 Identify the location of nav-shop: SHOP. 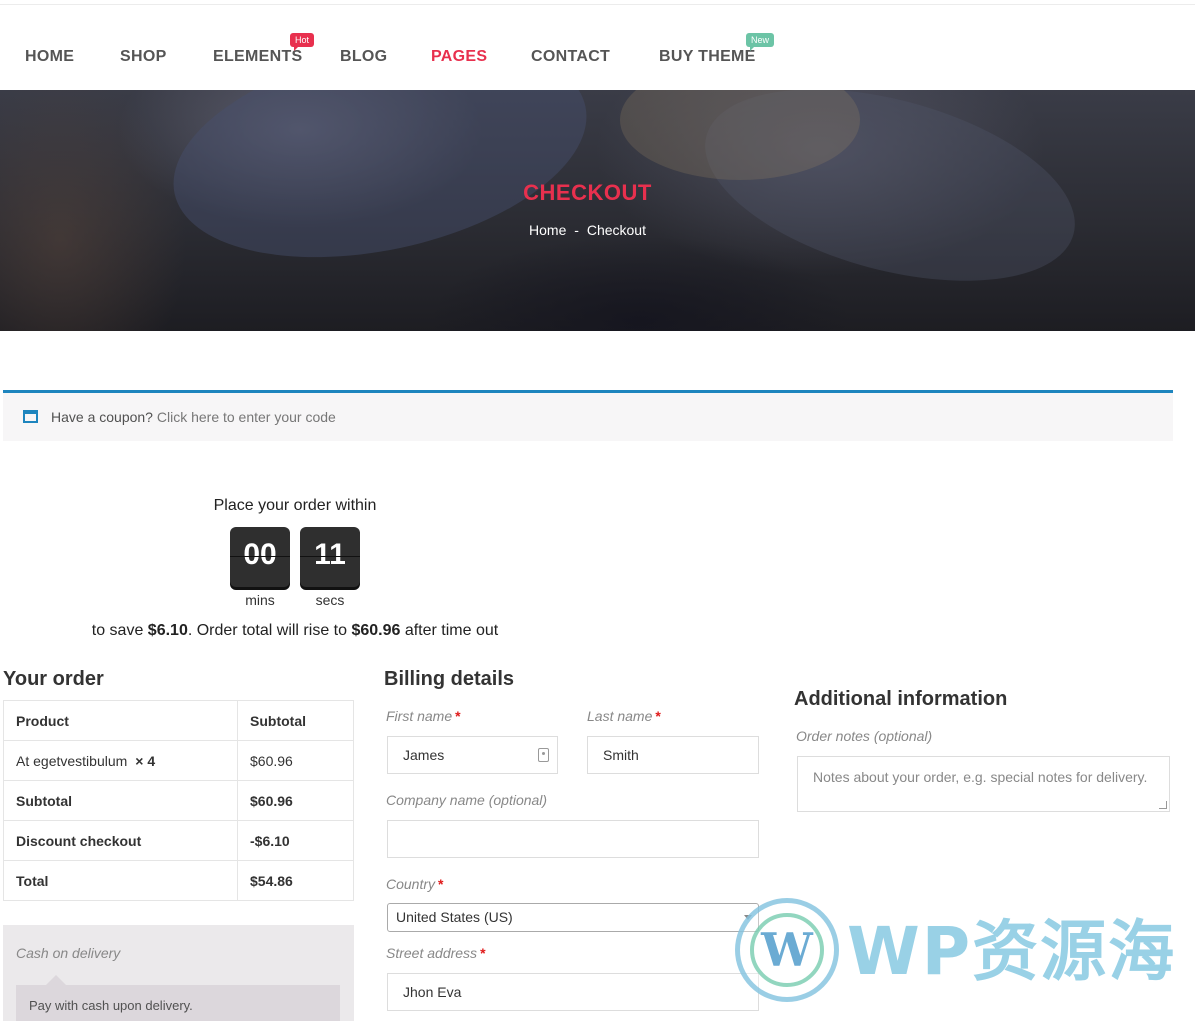
(143, 57).